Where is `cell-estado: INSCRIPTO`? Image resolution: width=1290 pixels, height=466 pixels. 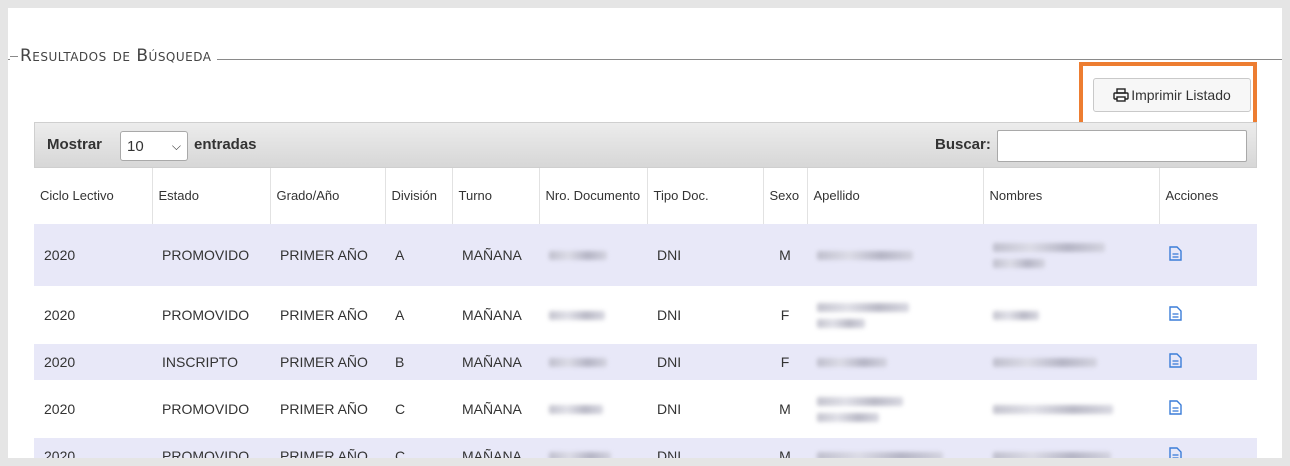
cell-estado: INSCRIPTO is located at coordinates (200, 362).